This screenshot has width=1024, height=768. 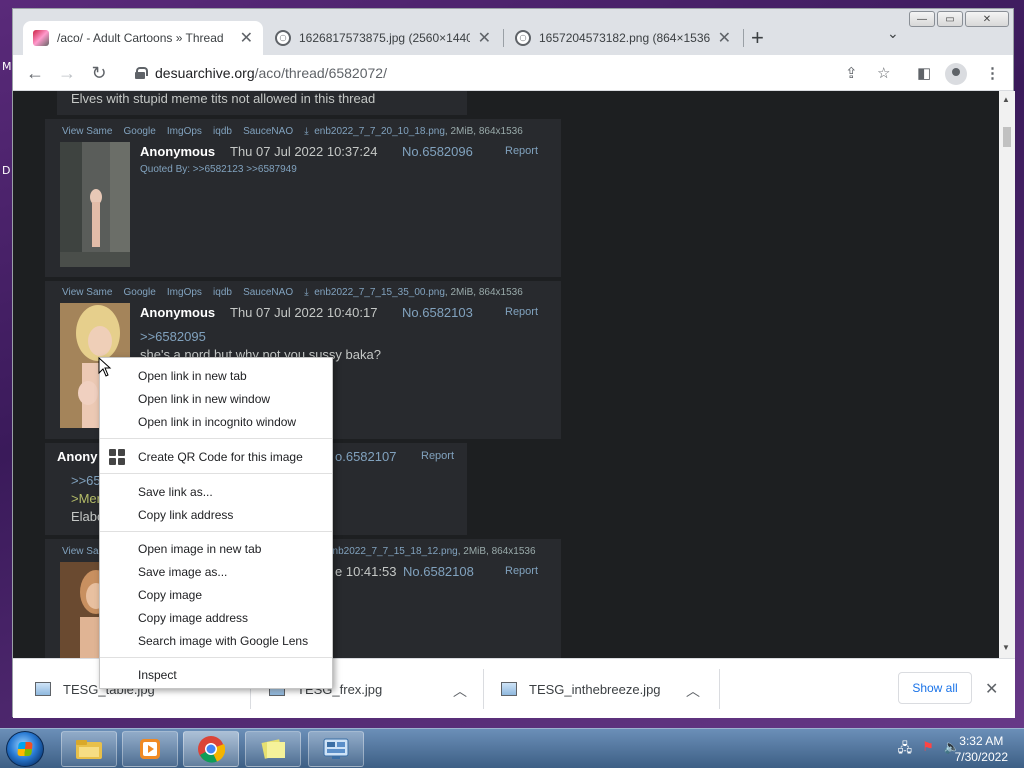 I want to click on tab-search-chevron-icon: ⌄, so click(x=893, y=33).